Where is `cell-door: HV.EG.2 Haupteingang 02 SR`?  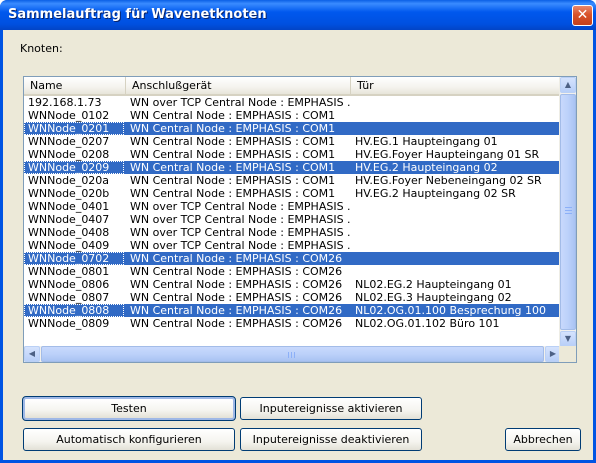 cell-door: HV.EG.2 Haupteingang 02 SR is located at coordinates (435, 193).